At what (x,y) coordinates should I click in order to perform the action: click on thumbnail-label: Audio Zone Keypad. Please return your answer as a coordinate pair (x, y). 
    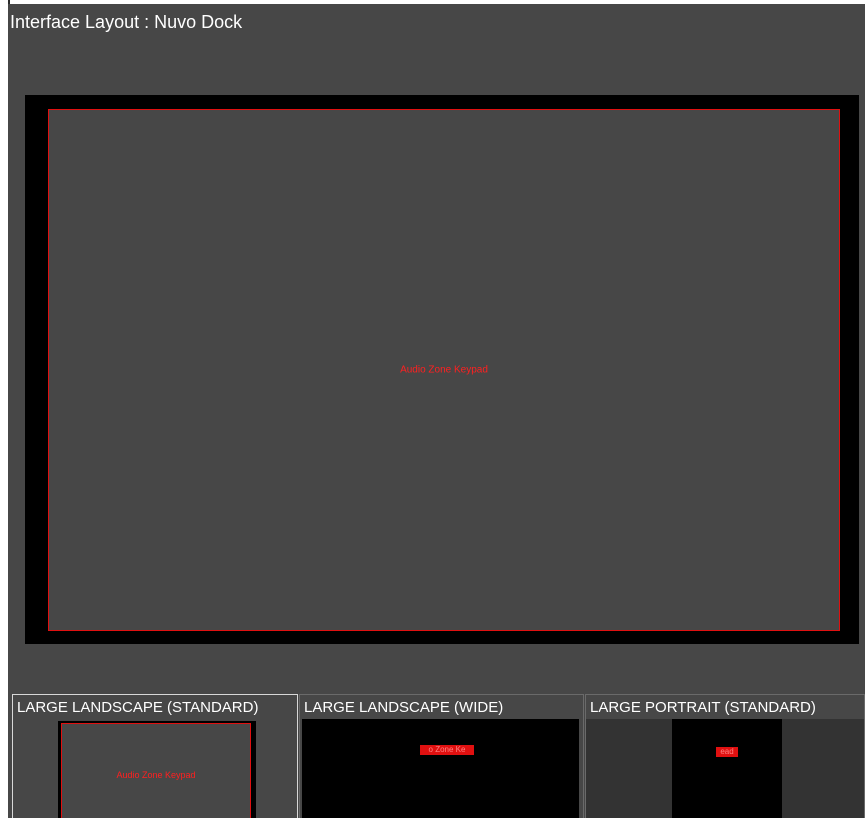
    Looking at the image, I should click on (156, 775).